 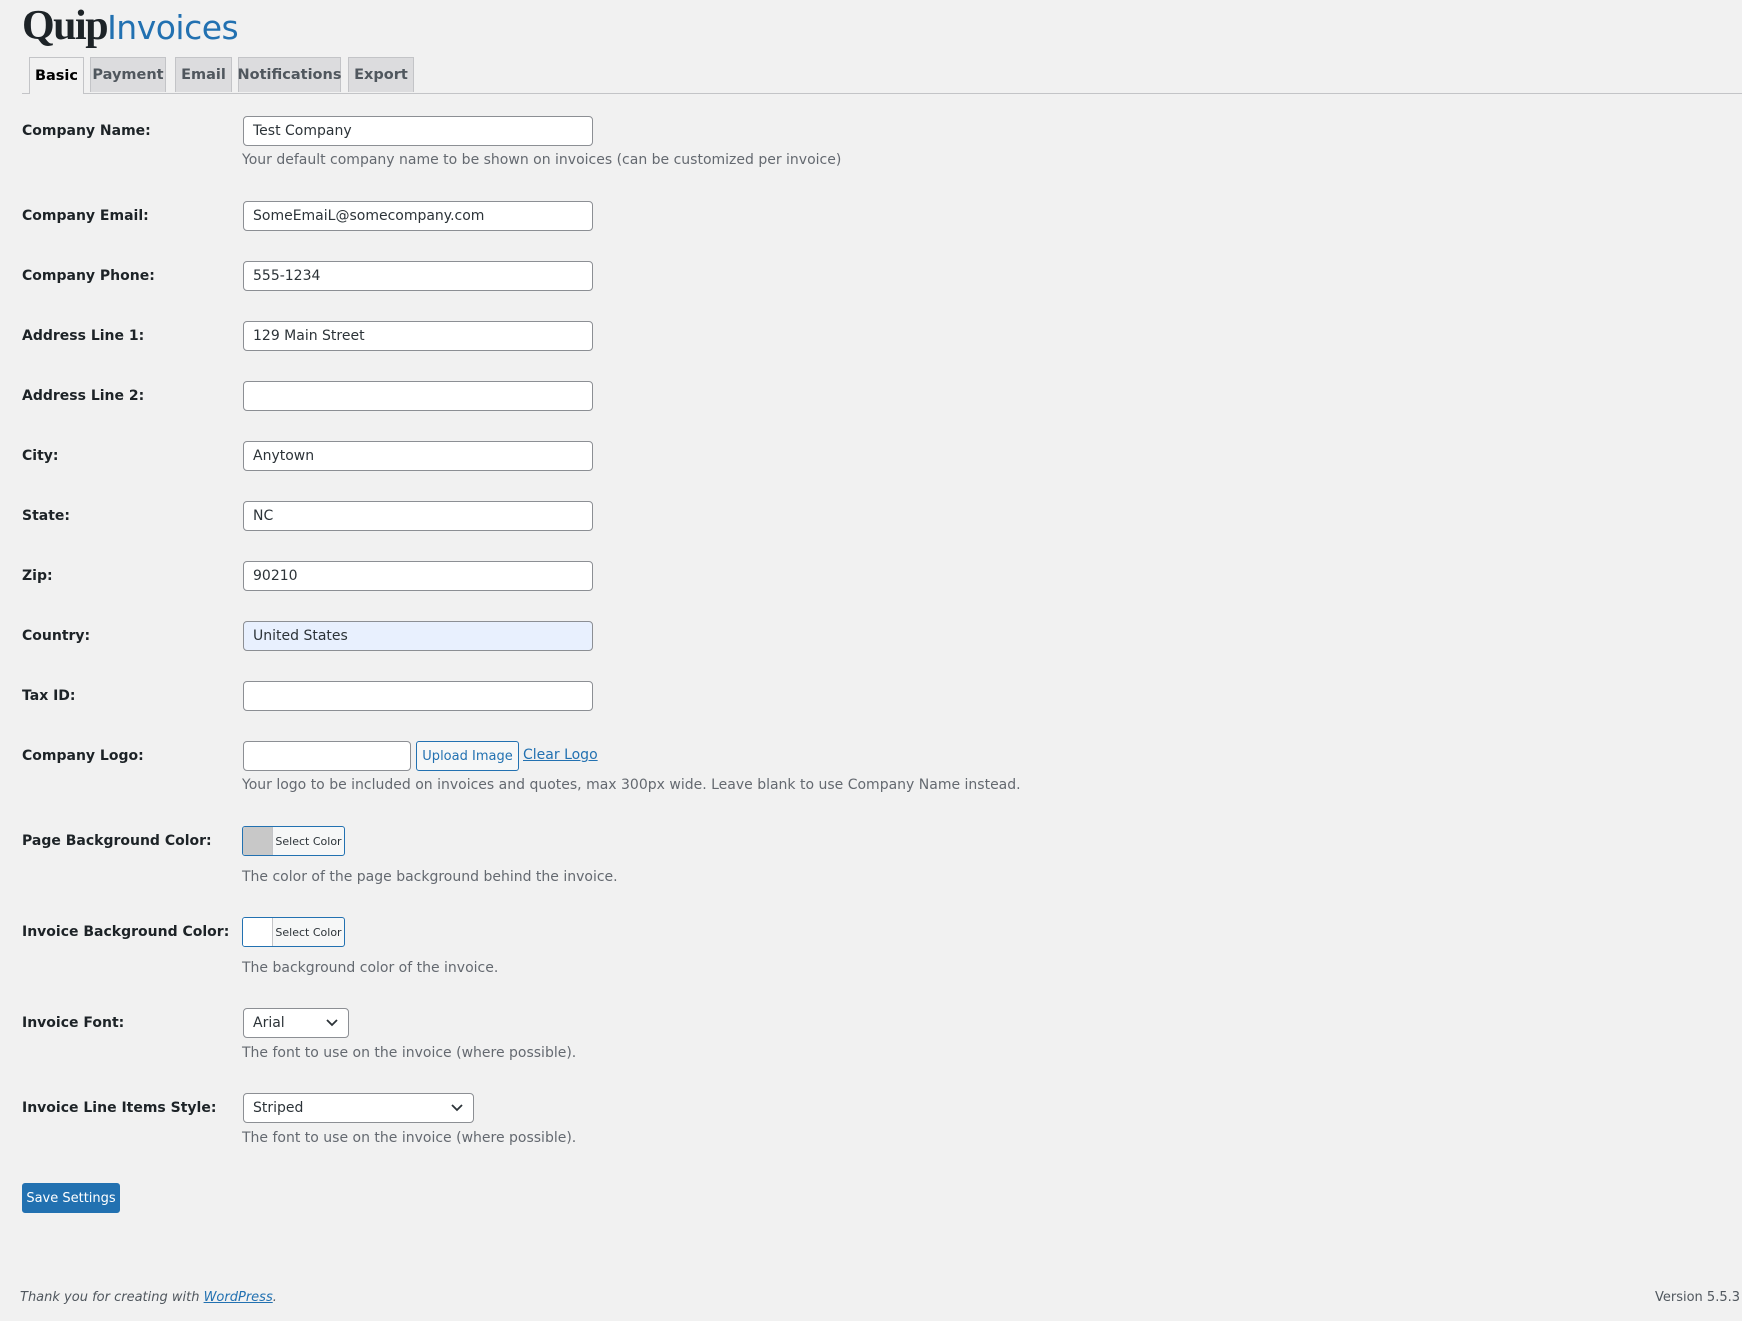 What do you see at coordinates (71, 1198) in the screenshot?
I see `save-settings-button: Save Settings` at bounding box center [71, 1198].